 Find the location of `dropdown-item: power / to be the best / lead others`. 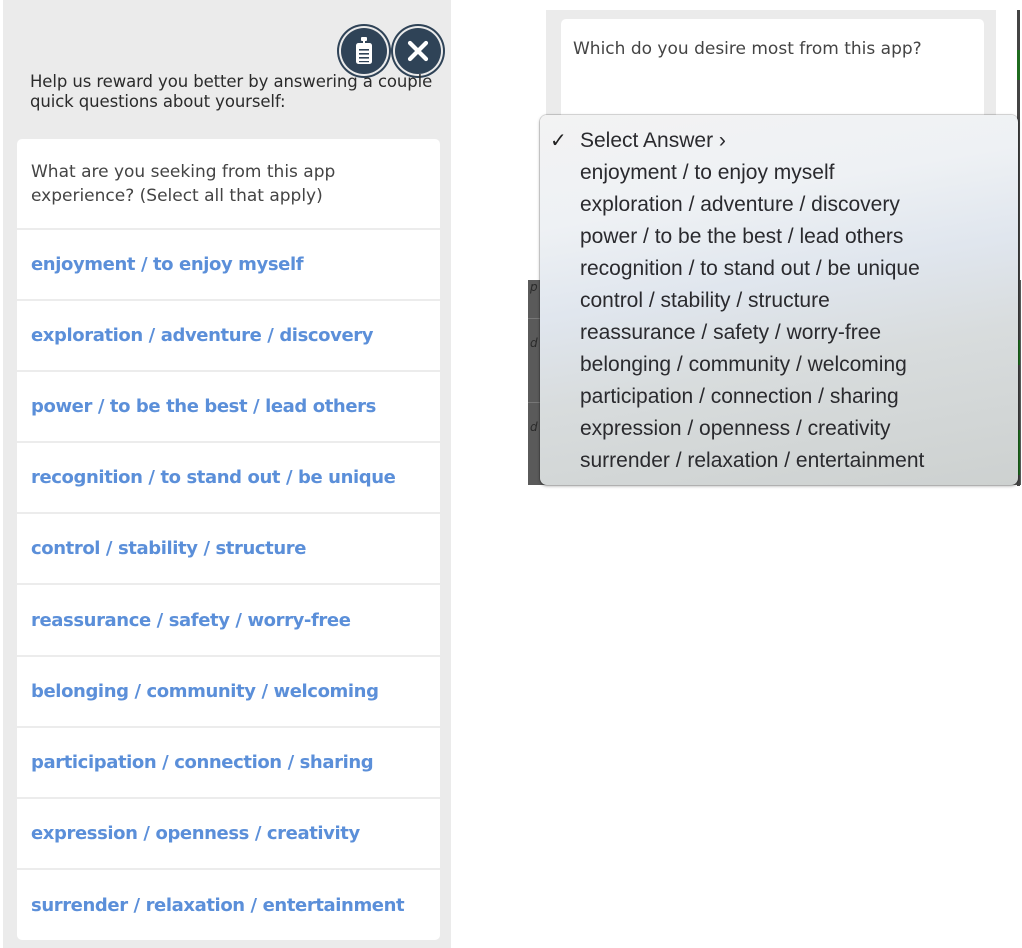

dropdown-item: power / to be the best / lead others is located at coordinates (779, 237).